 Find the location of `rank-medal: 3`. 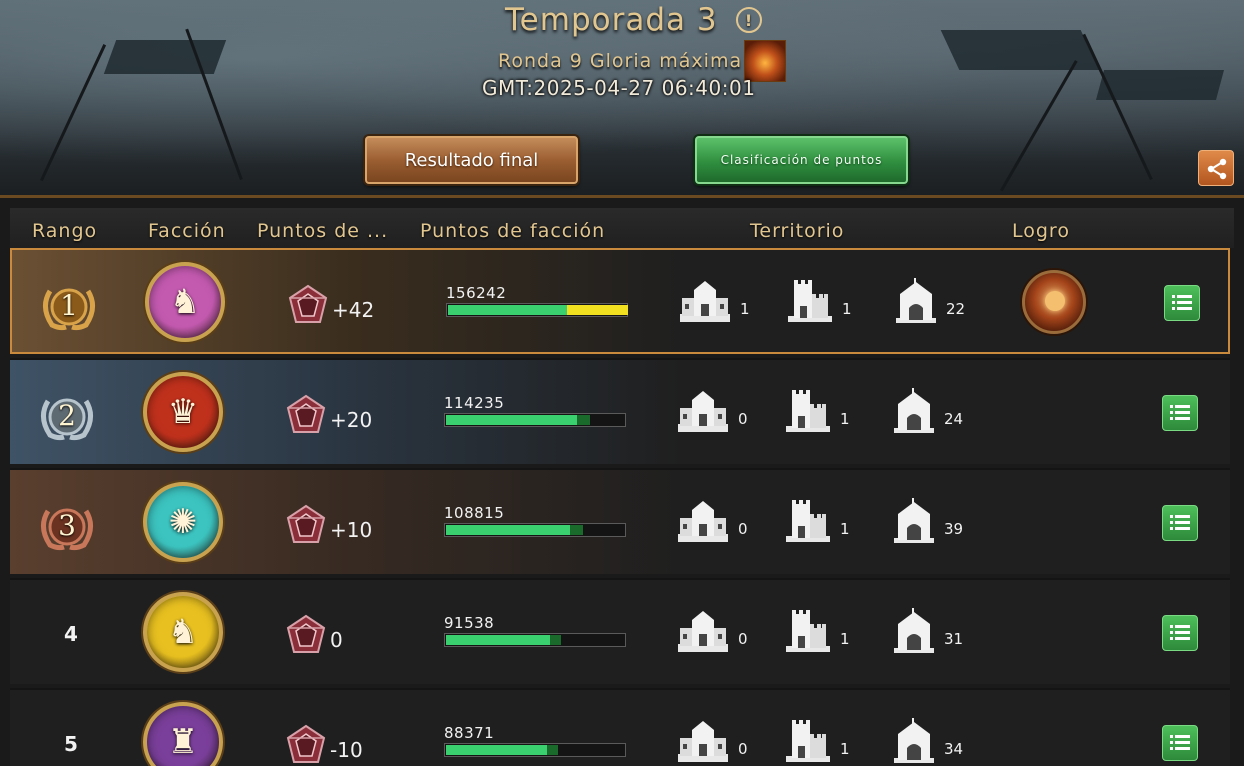

rank-medal: 3 is located at coordinates (67, 527).